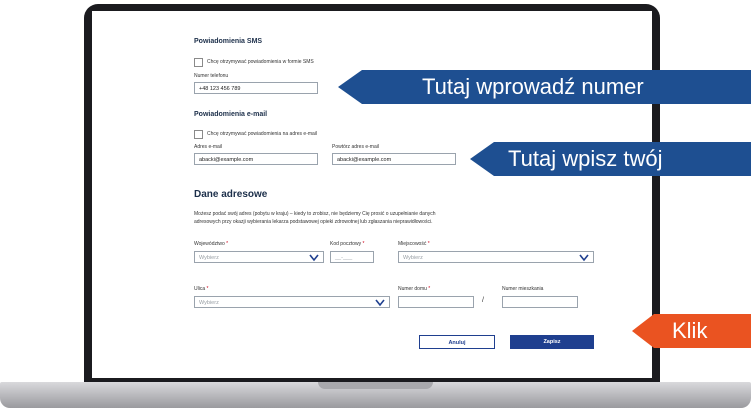  I want to click on voivodeship-select: Wybierz, so click(259, 257).